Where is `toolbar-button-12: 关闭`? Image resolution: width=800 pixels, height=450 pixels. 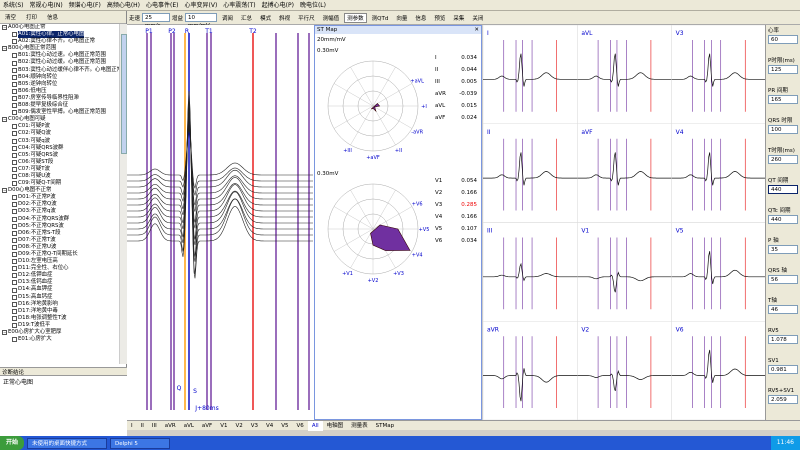 toolbar-button-12: 关闭 is located at coordinates (477, 18).